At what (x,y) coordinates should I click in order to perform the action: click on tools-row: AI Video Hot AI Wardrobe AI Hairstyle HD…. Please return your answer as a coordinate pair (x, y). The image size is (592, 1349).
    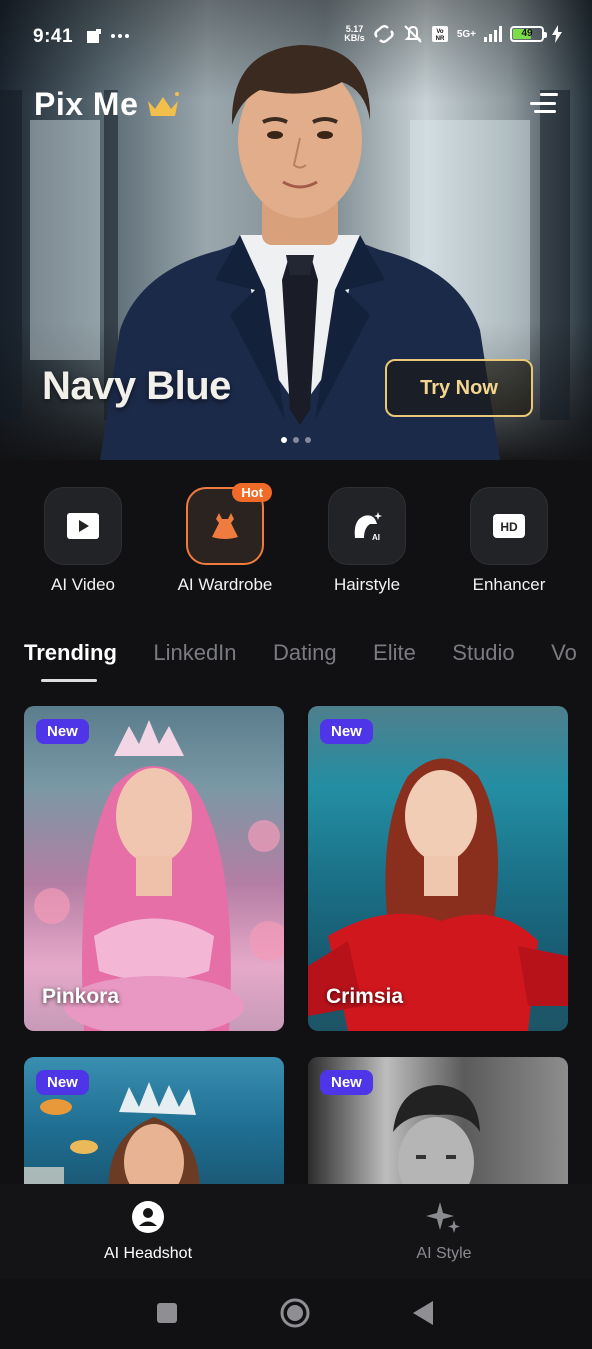
    Looking at the image, I should click on (296, 545).